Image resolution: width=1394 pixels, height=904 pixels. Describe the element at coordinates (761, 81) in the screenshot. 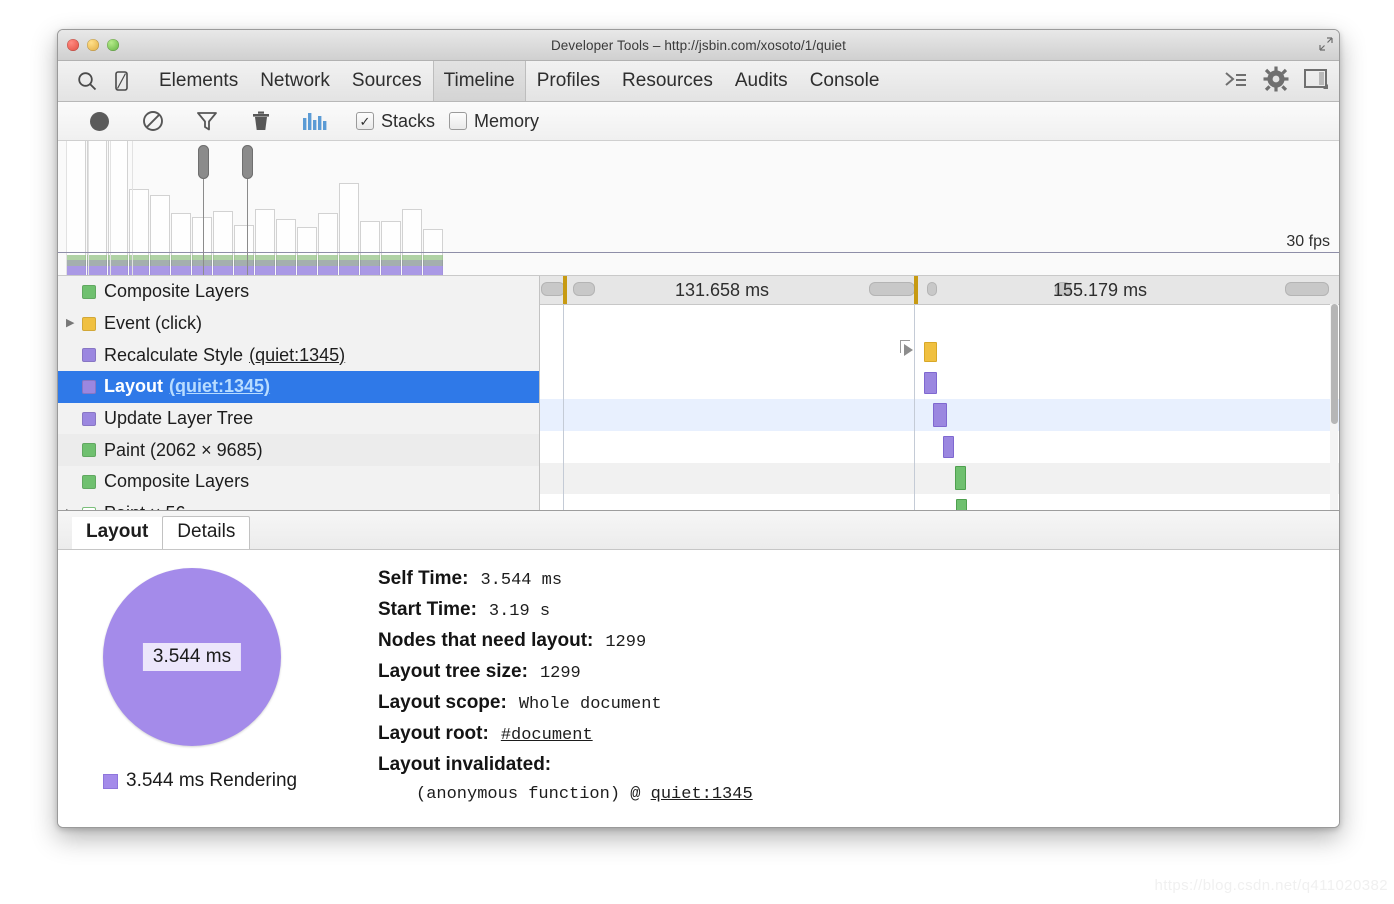

I see `tab-audits: Audits` at that location.